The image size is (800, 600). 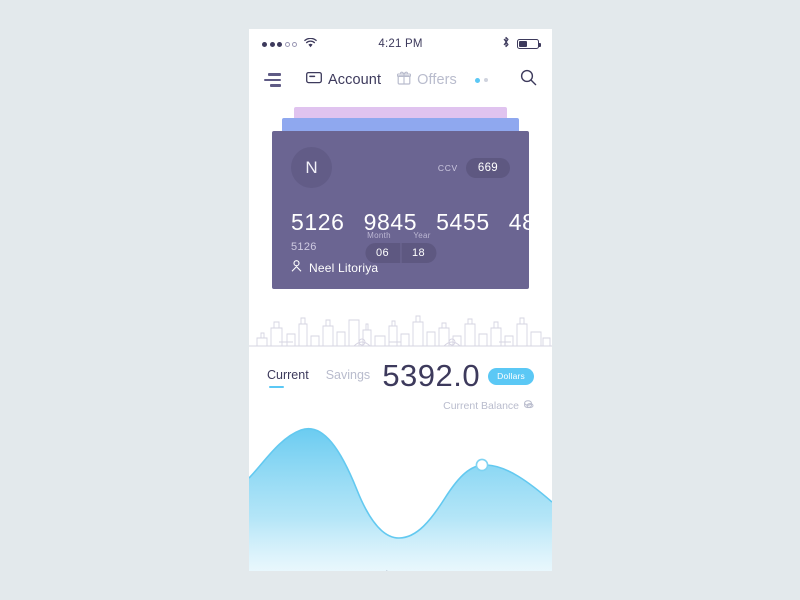 I want to click on card-holder: Neel Litoriya, so click(x=334, y=267).